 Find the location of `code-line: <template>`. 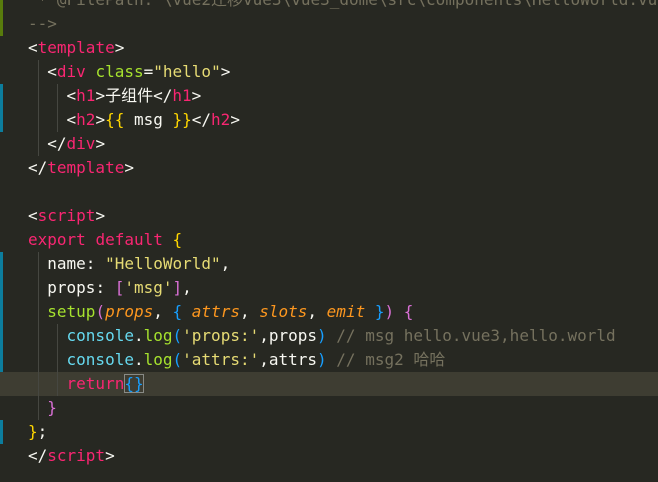

code-line: <template> is located at coordinates (329, 48).